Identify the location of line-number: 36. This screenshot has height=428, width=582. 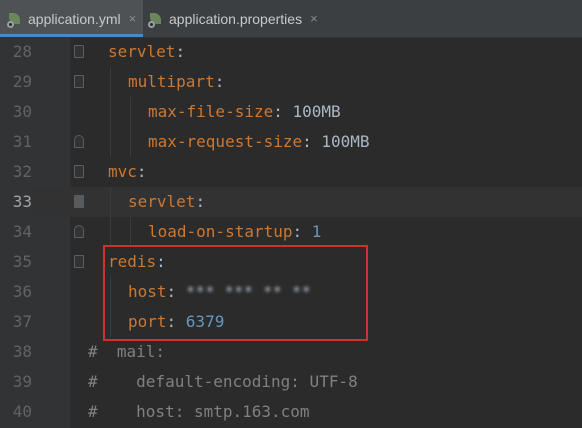
(22, 291).